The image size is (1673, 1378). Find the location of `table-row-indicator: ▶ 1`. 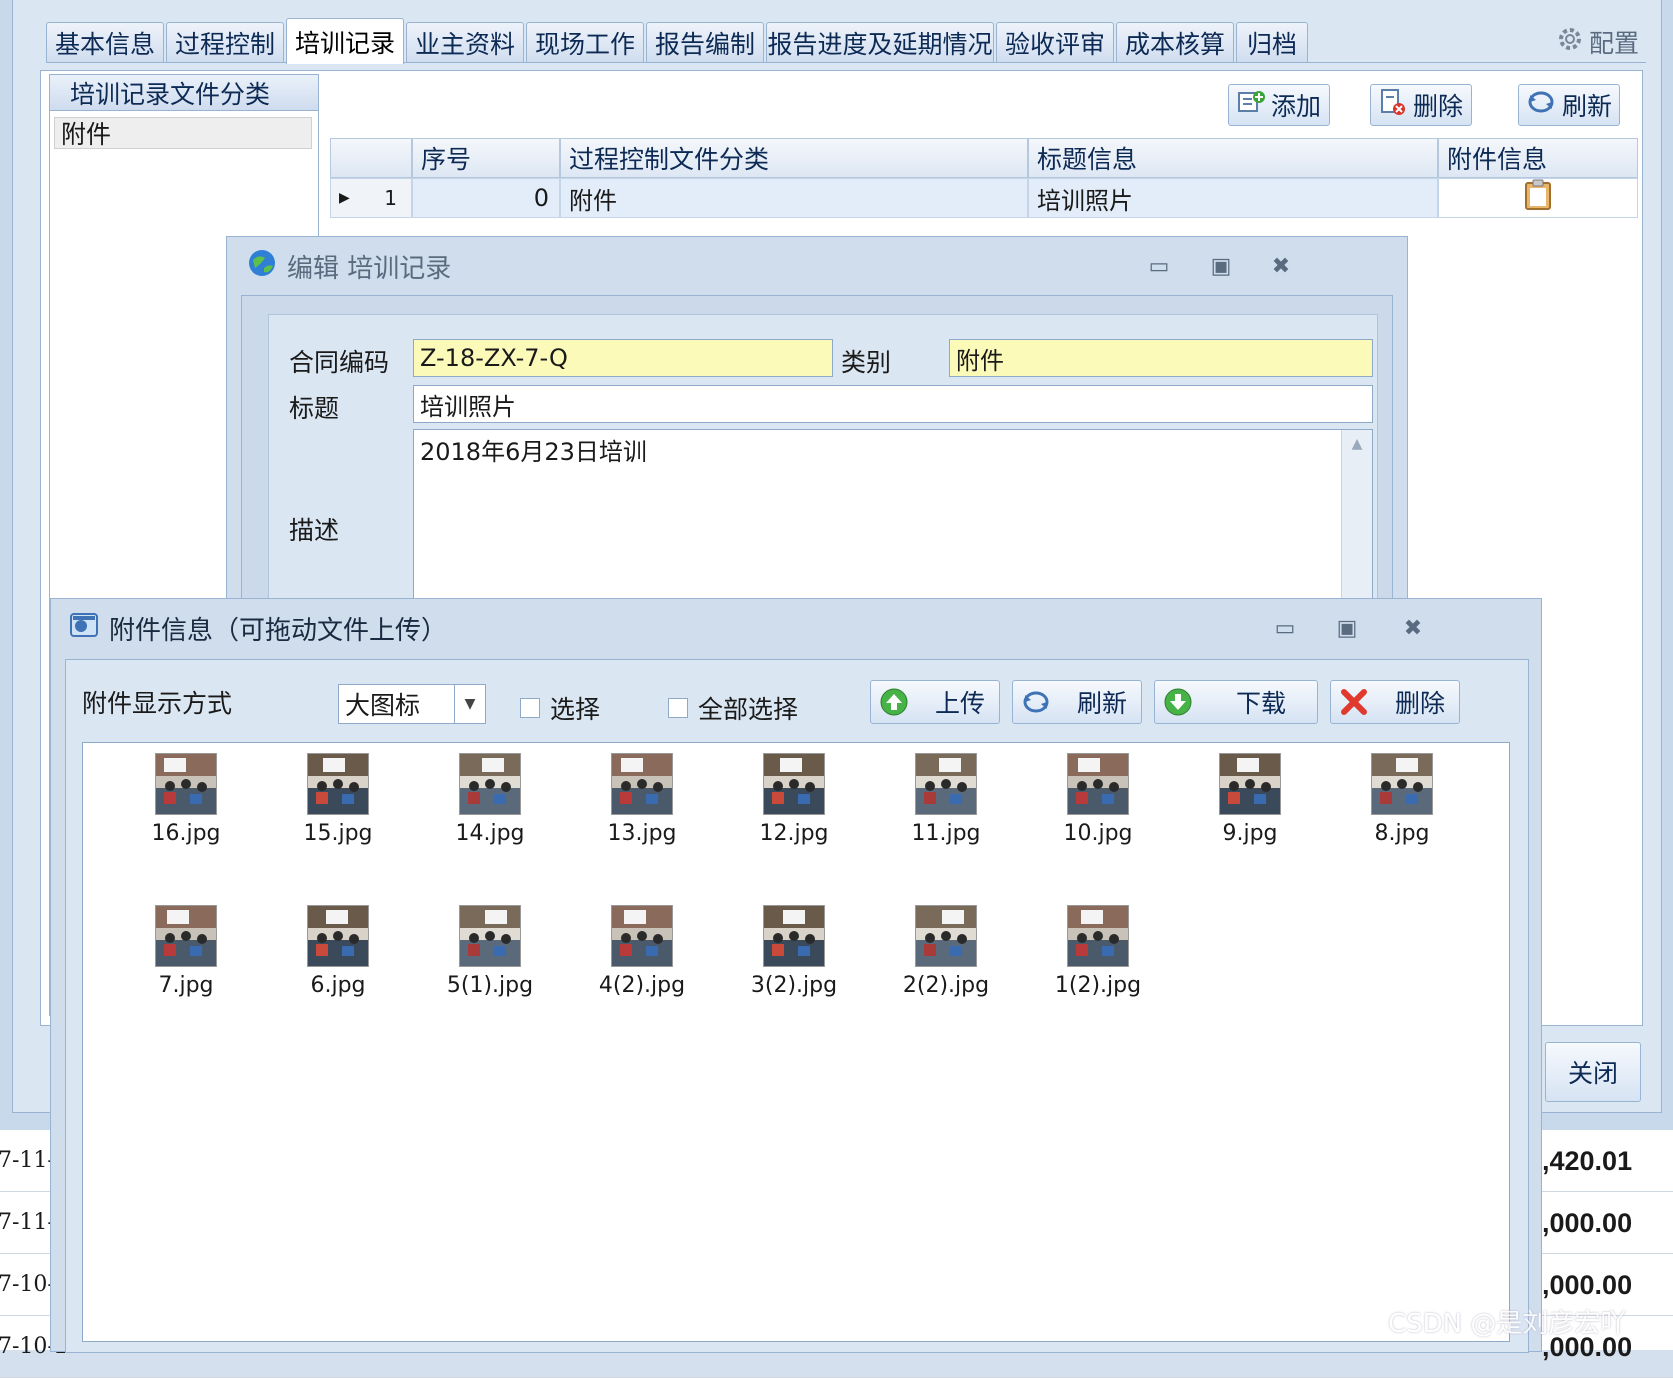

table-row-indicator: ▶ 1 is located at coordinates (371, 198).